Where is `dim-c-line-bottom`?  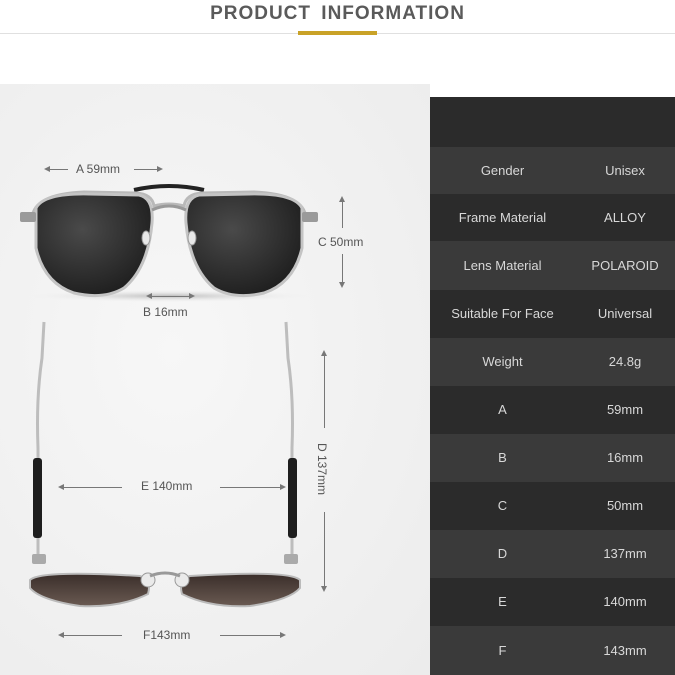
dim-c-line-bottom is located at coordinates (342, 268).